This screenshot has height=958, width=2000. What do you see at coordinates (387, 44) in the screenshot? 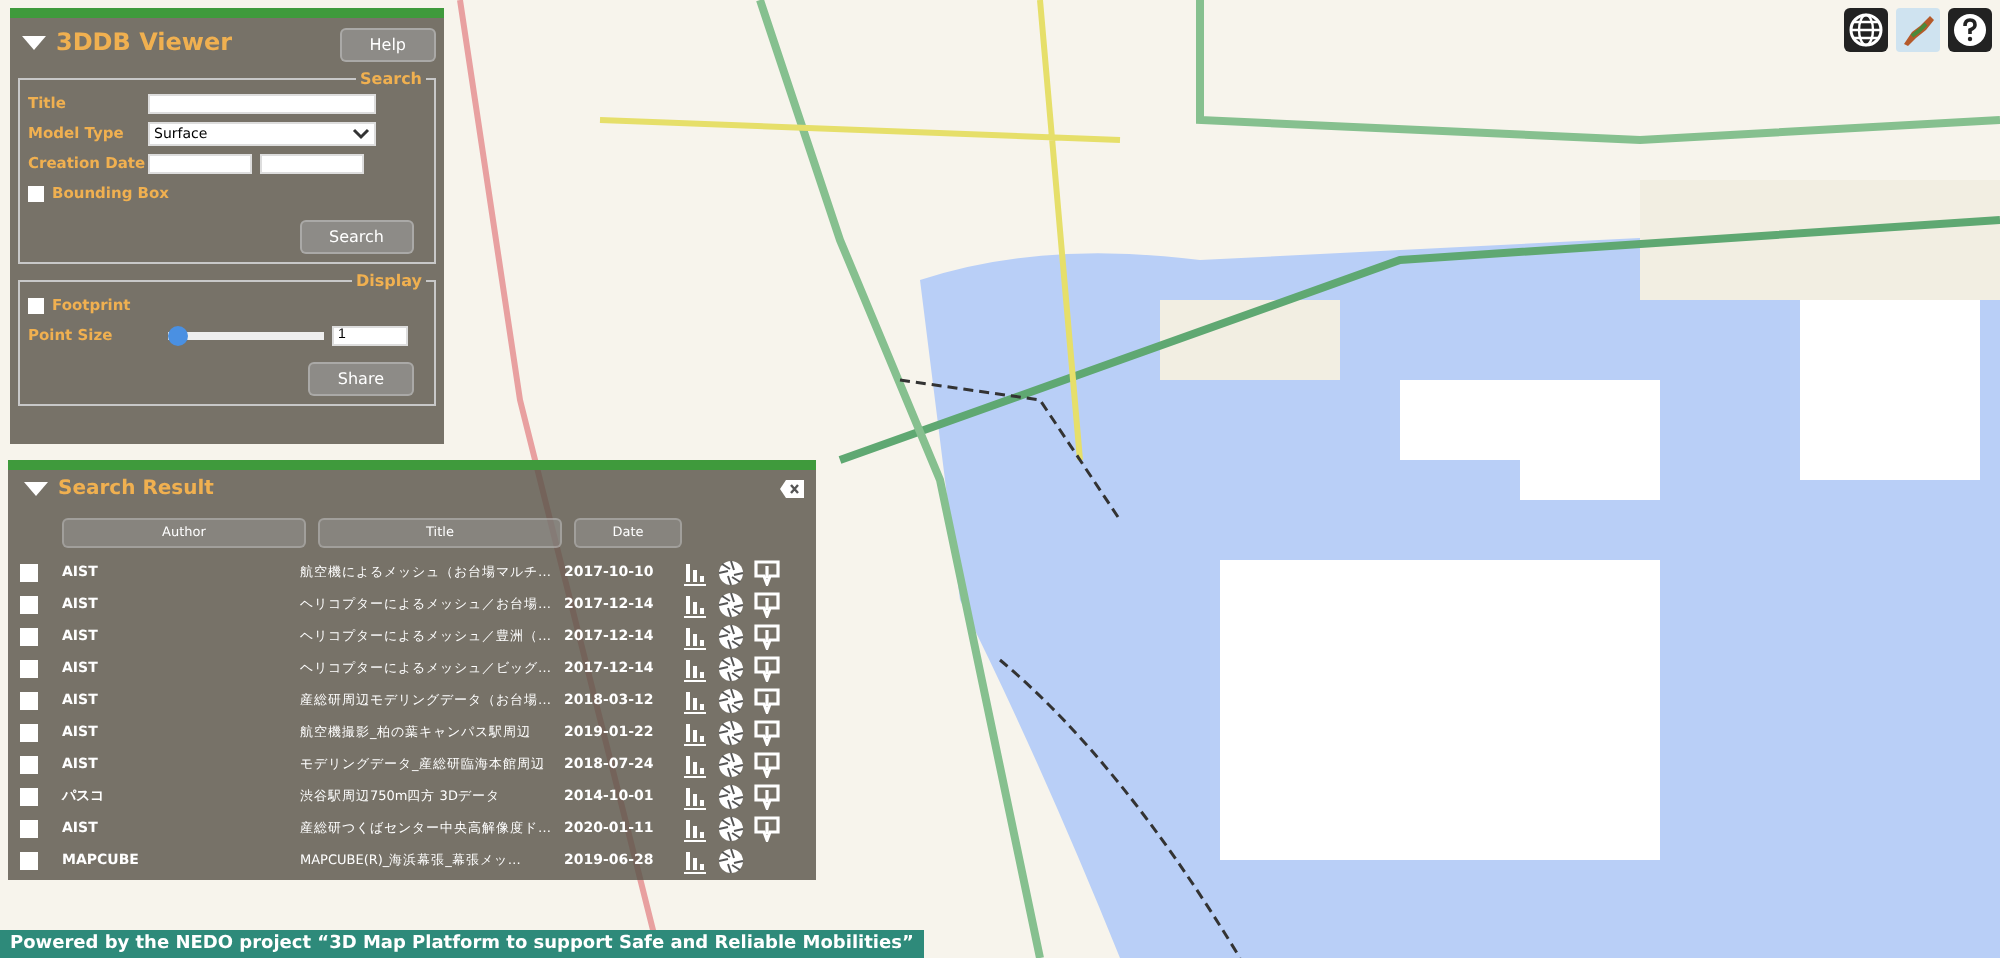
I see `help-button: Help` at bounding box center [387, 44].